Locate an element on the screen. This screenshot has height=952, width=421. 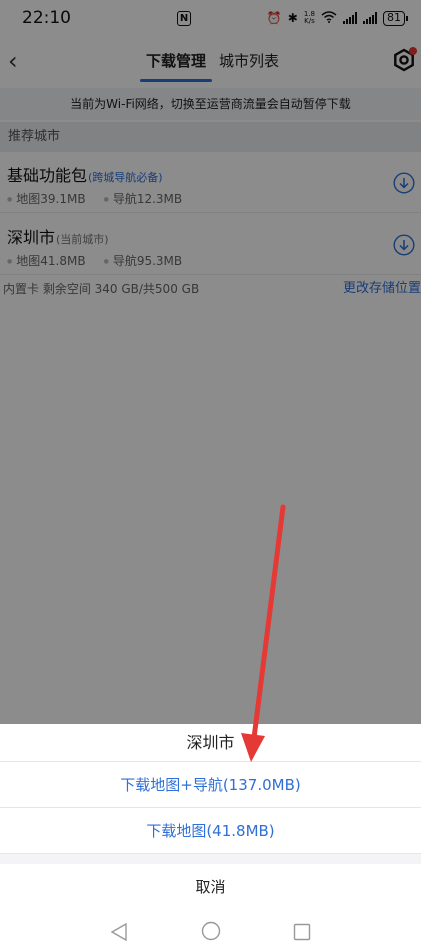
download-map-and-nav-button: 下载地图+导航(137.0MB) is located at coordinates (210, 785).